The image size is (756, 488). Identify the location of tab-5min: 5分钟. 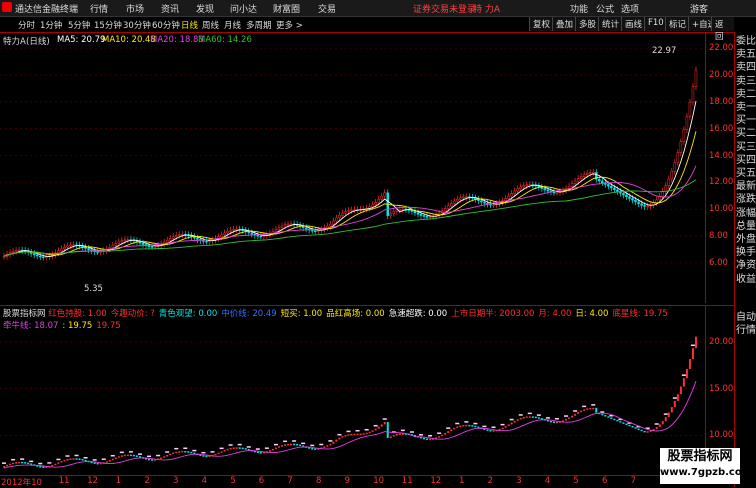
(79, 25).